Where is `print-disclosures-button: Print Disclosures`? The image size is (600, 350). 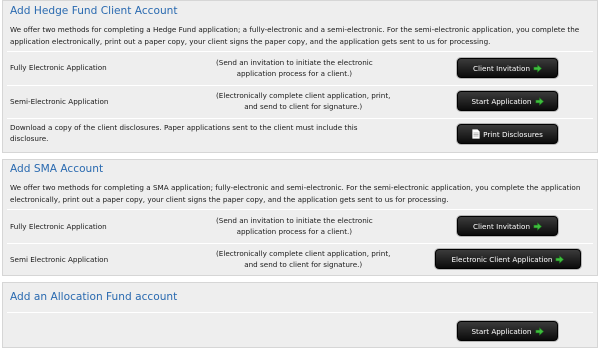 print-disclosures-button: Print Disclosures is located at coordinates (507, 134).